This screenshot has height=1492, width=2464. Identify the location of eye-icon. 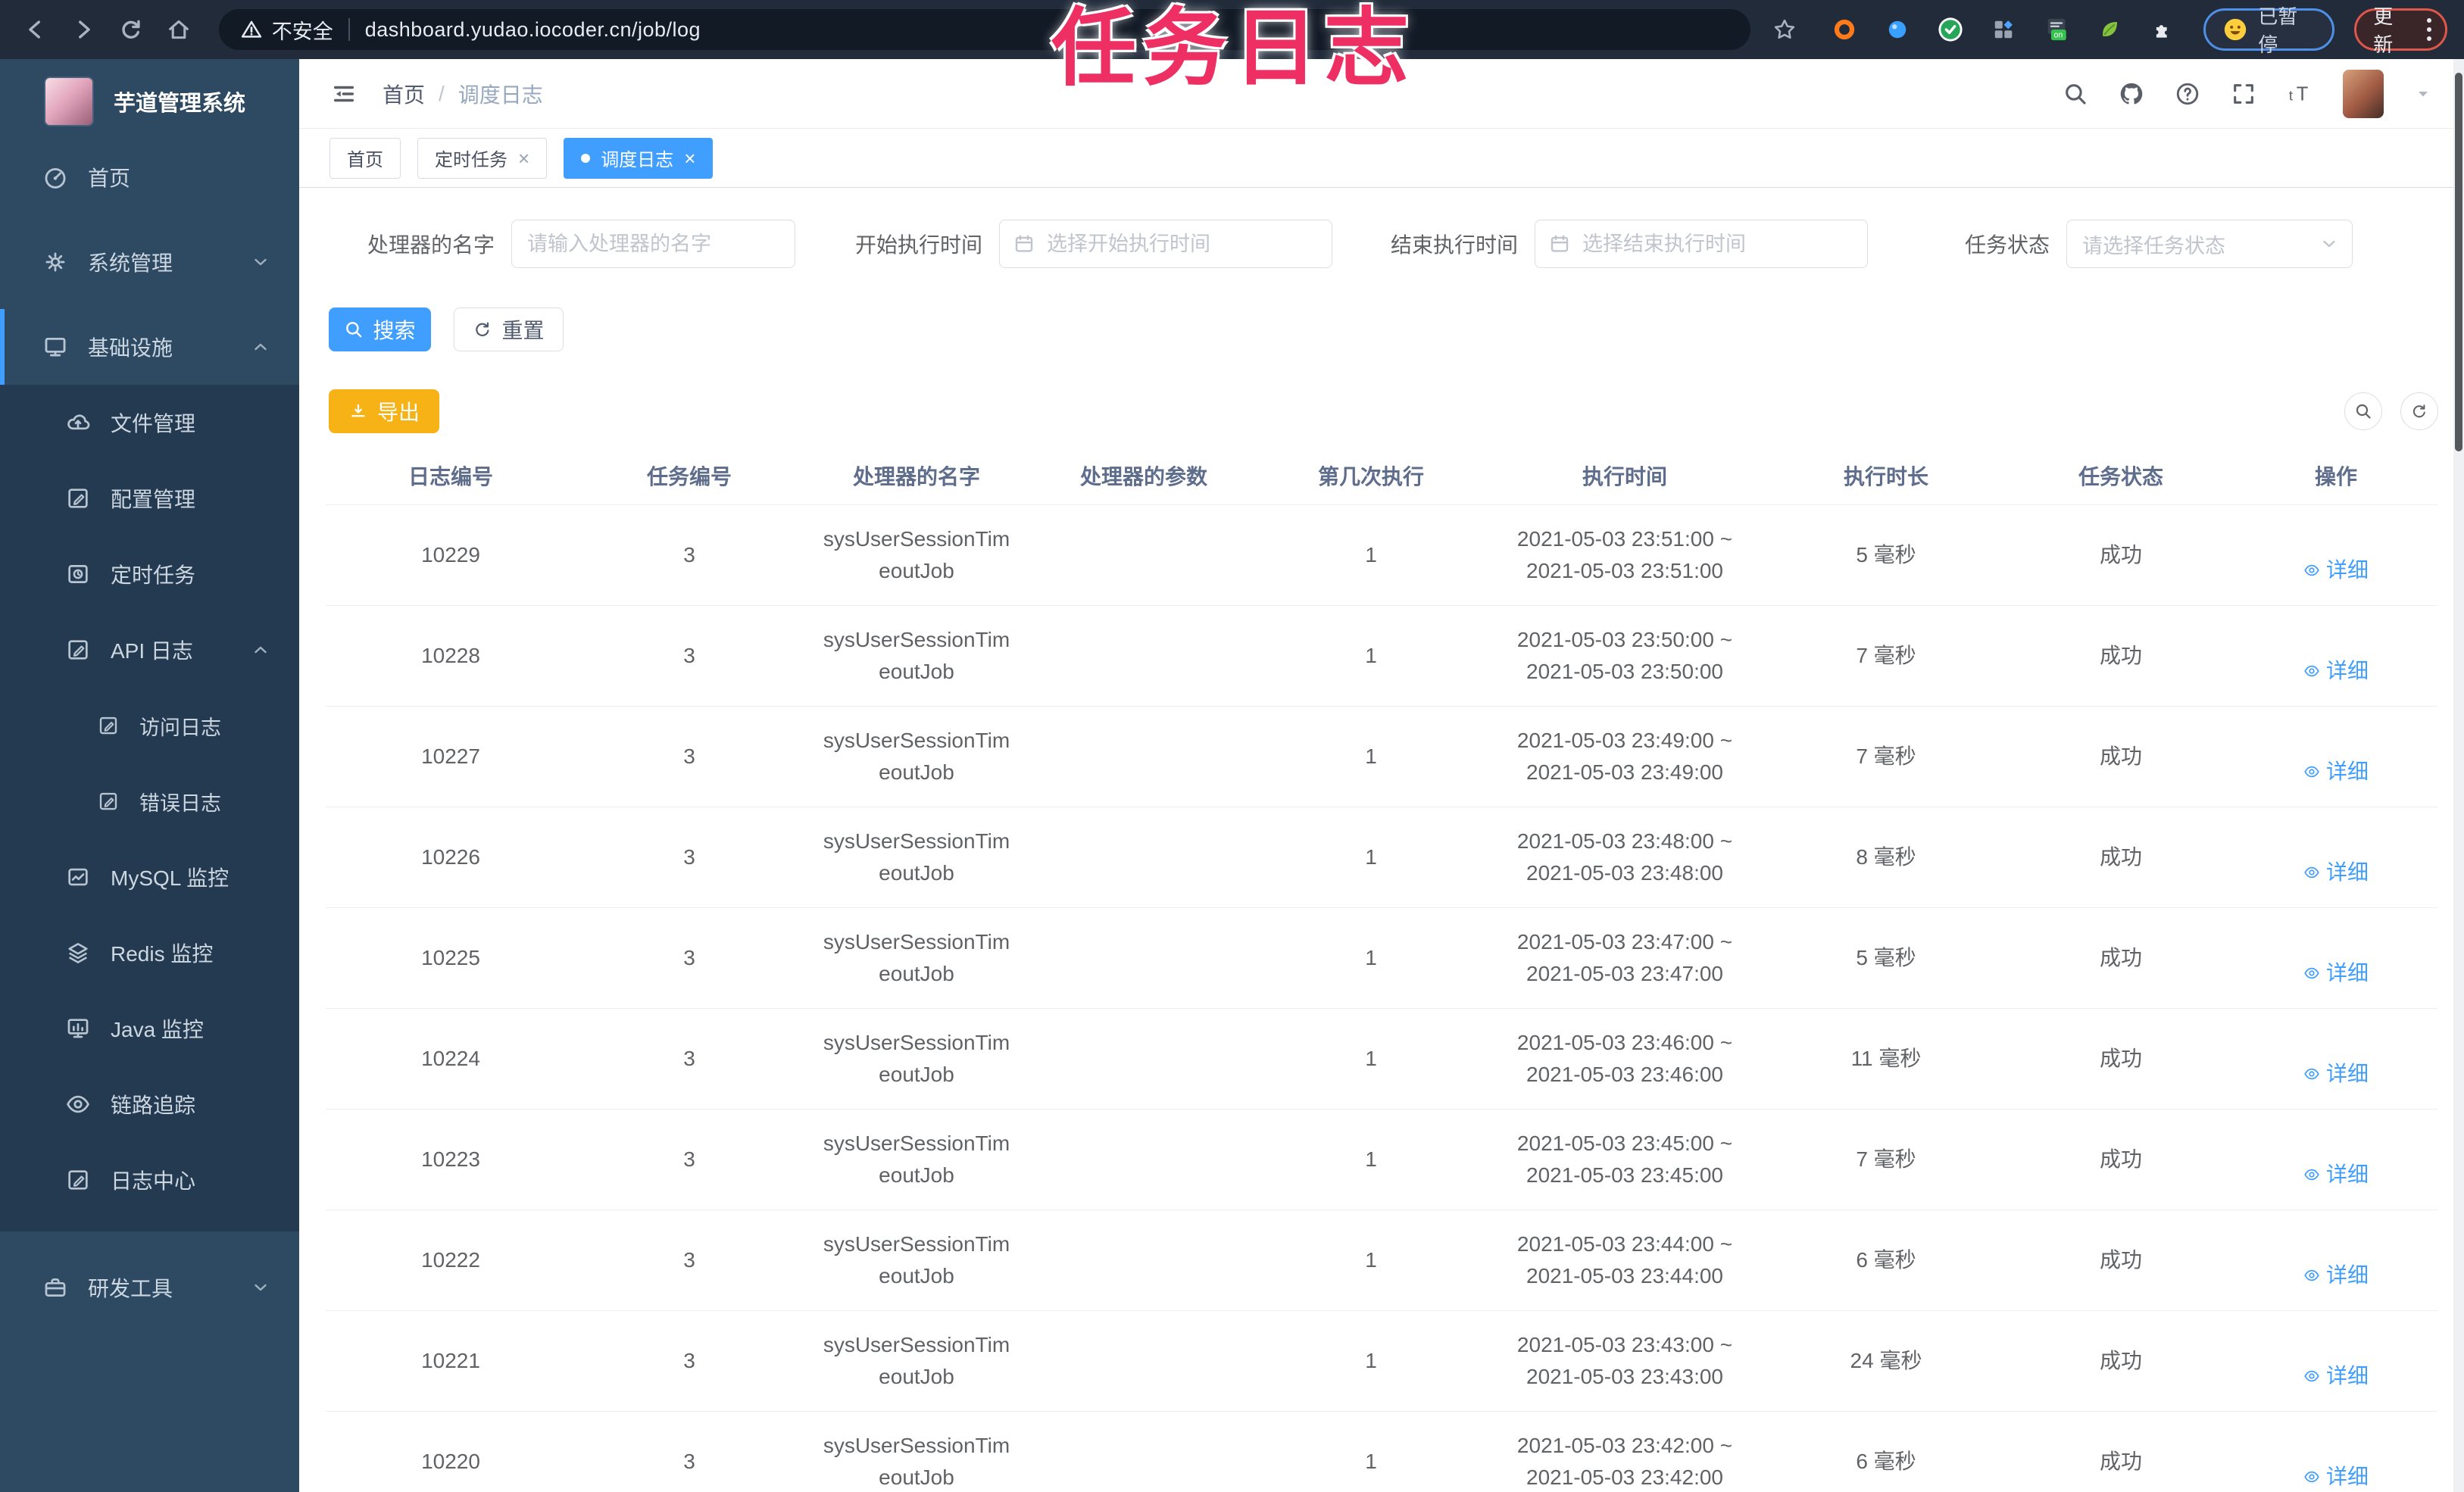
(2311, 872).